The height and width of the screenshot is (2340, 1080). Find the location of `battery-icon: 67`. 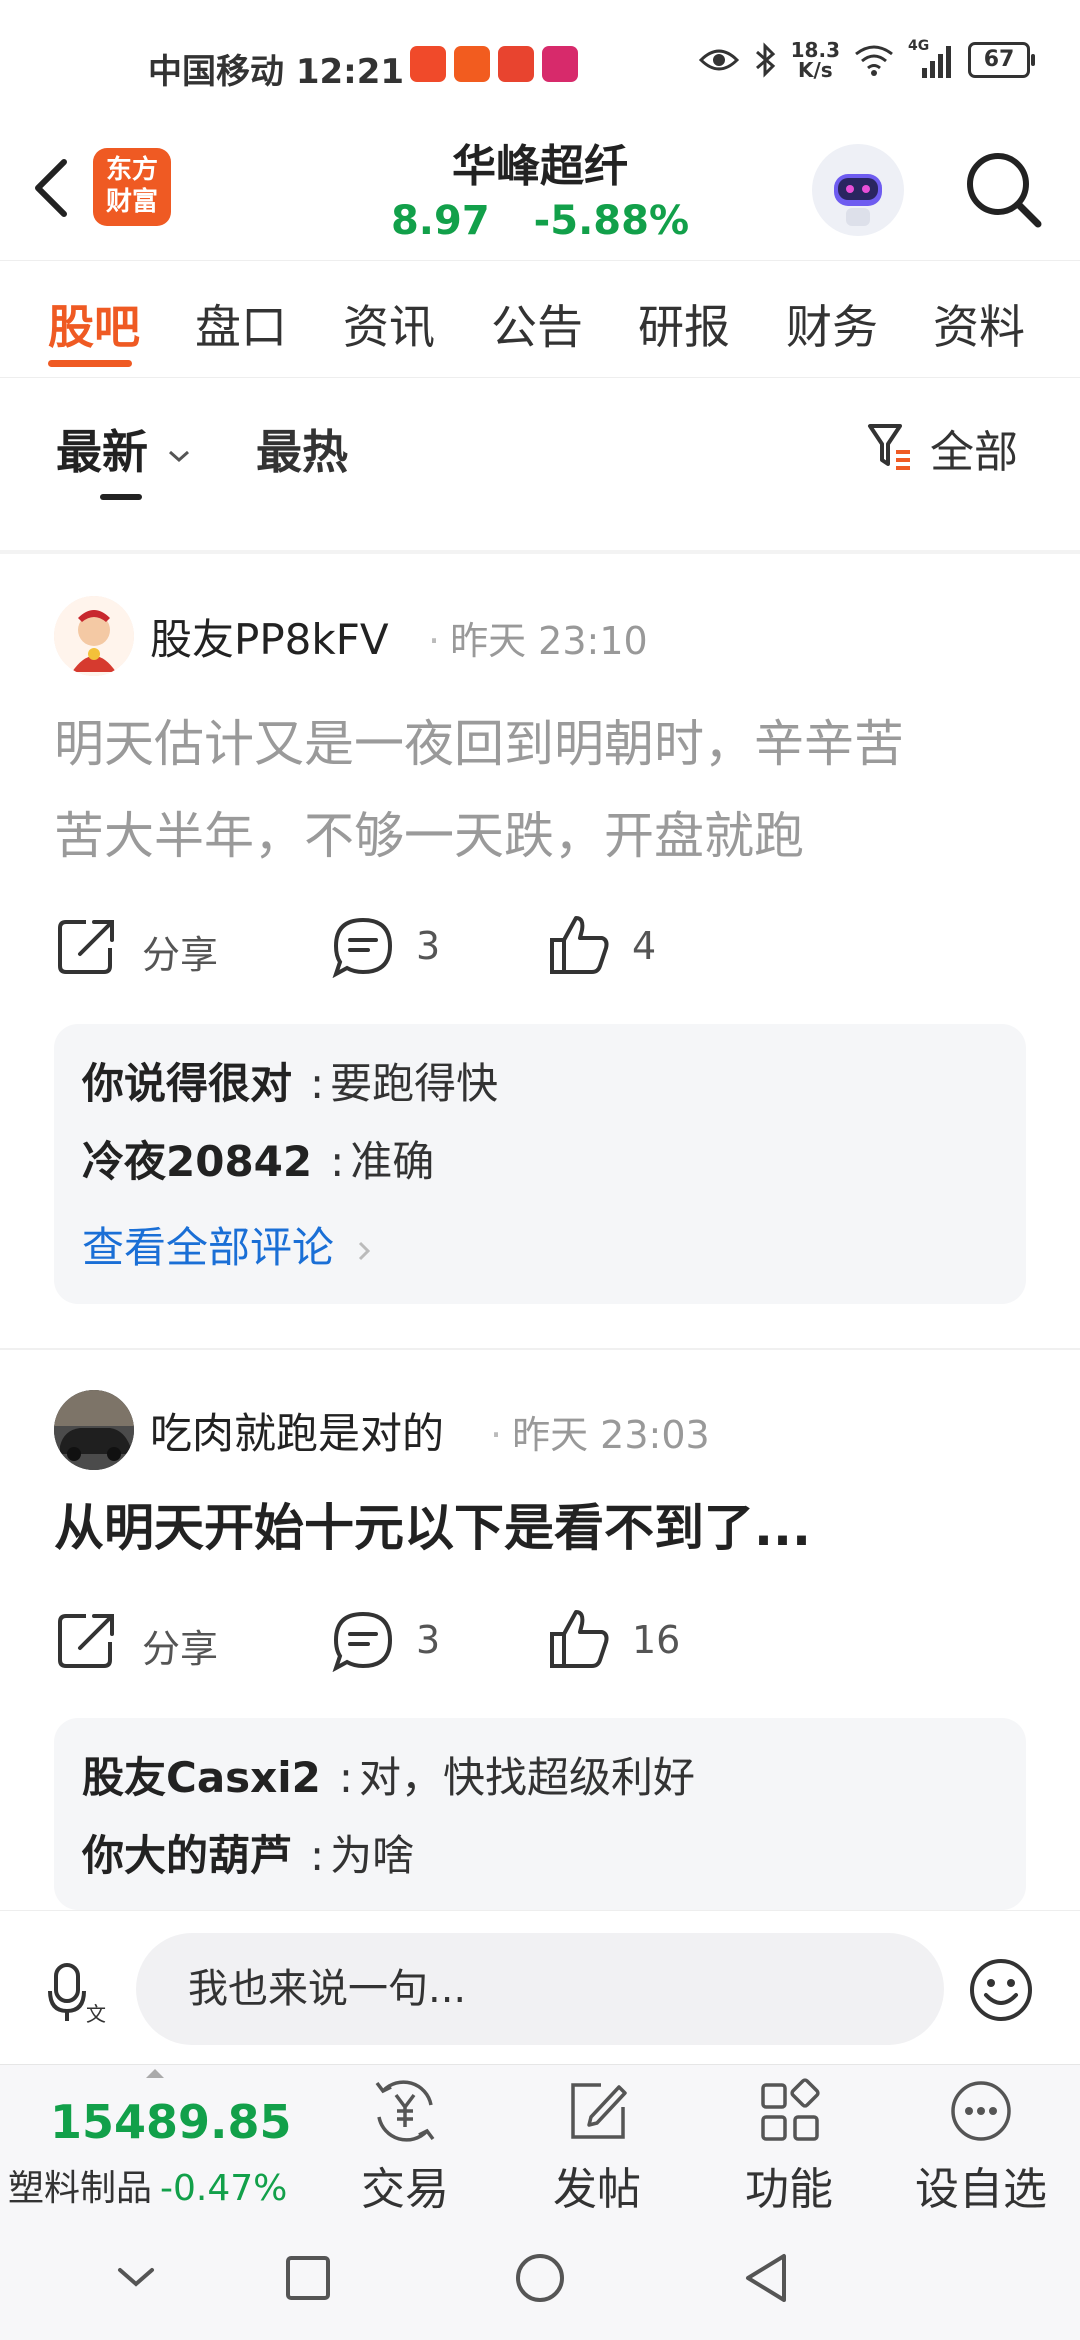

battery-icon: 67 is located at coordinates (1001, 60).